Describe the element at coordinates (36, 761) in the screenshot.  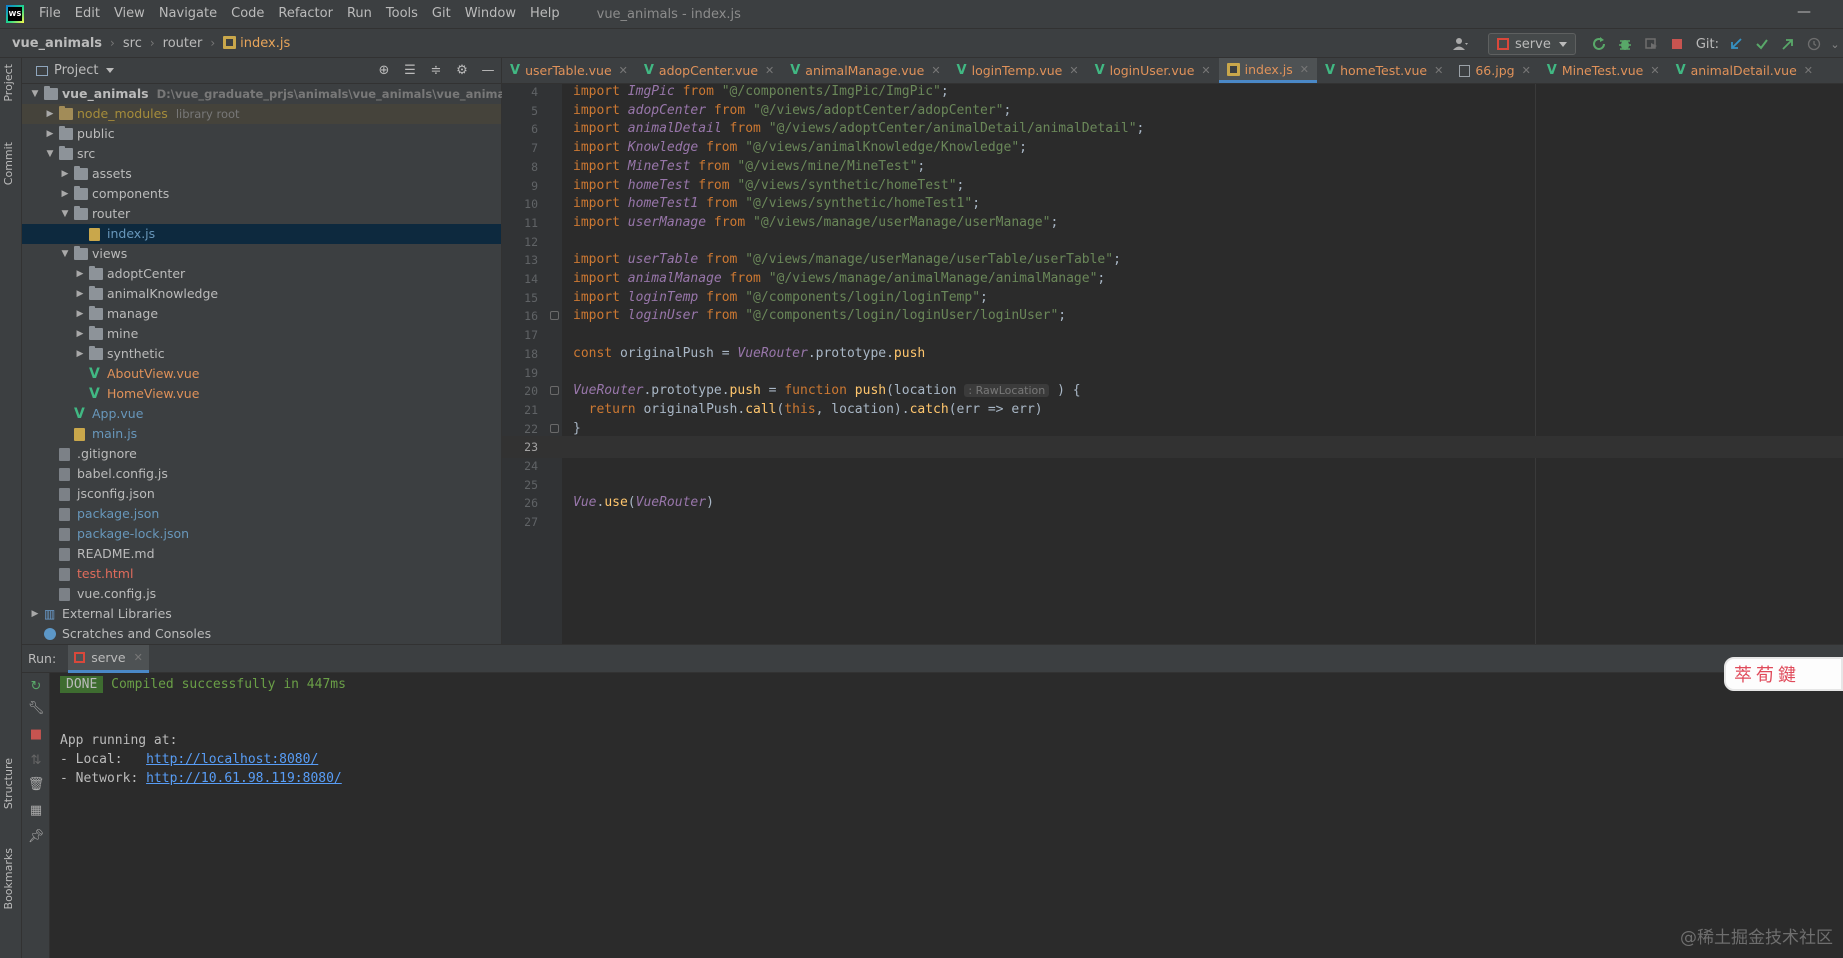
I see `restore-layout-icon: ⇅` at that location.